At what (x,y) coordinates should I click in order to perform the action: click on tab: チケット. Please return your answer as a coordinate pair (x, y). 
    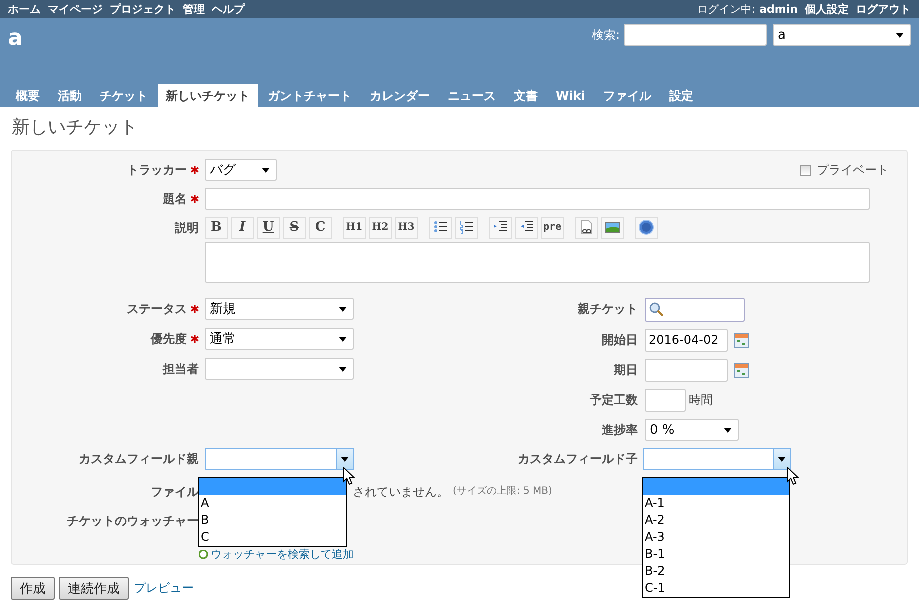
    Looking at the image, I should click on (124, 95).